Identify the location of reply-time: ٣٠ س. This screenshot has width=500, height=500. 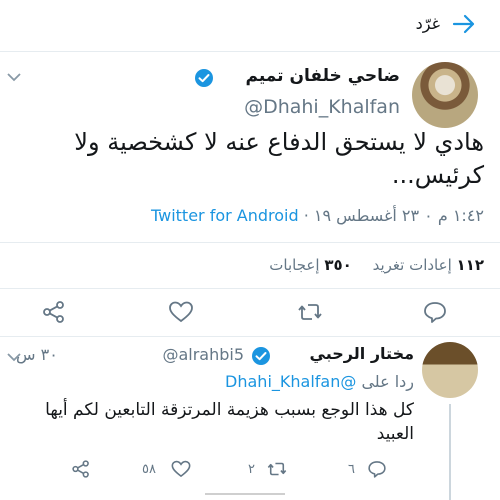
(37, 354).